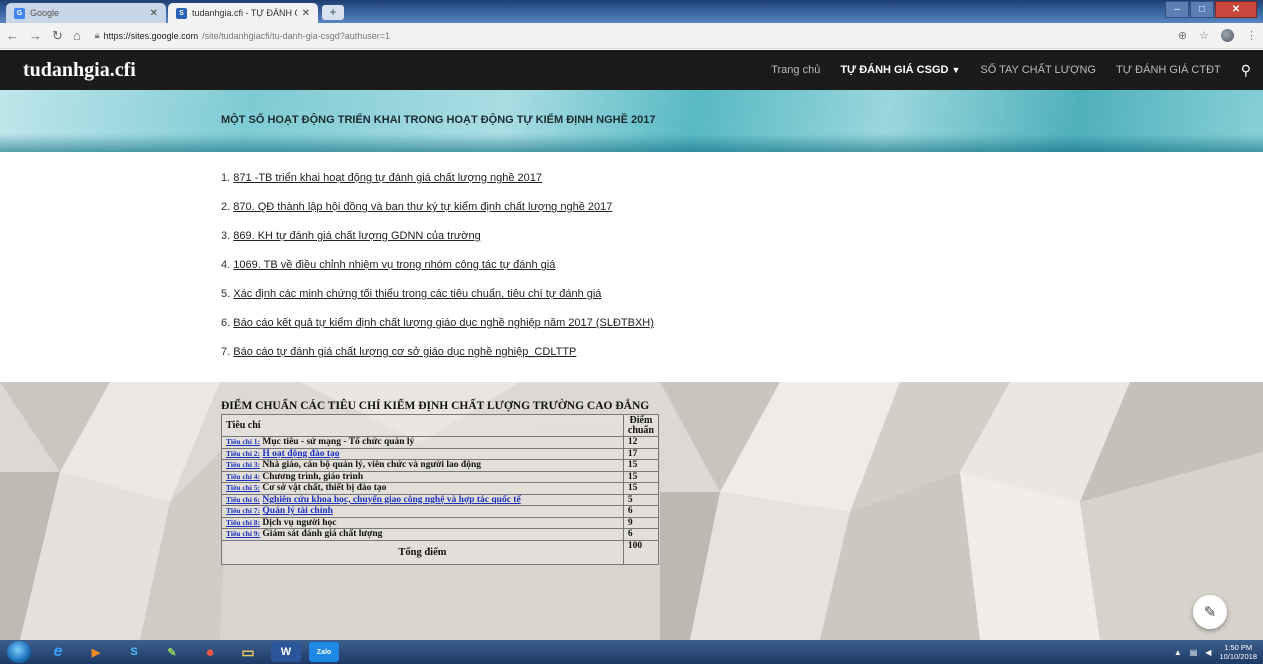 The image size is (1263, 664). What do you see at coordinates (641, 511) in the screenshot?
I see `points-cell: 6` at bounding box center [641, 511].